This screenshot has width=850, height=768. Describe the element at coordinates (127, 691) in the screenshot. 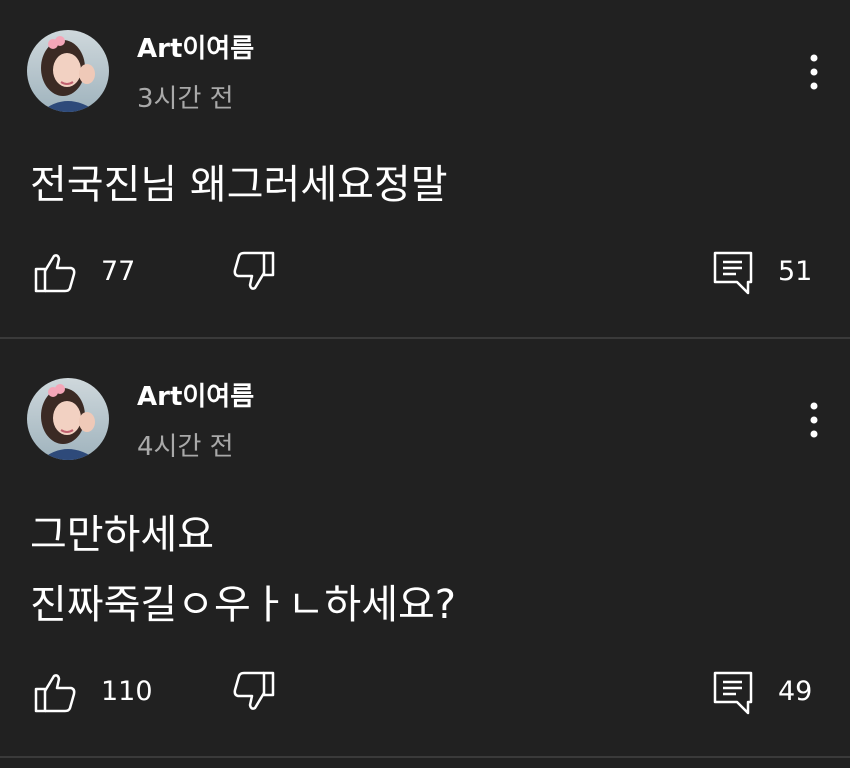

I see `like-count: 110` at that location.